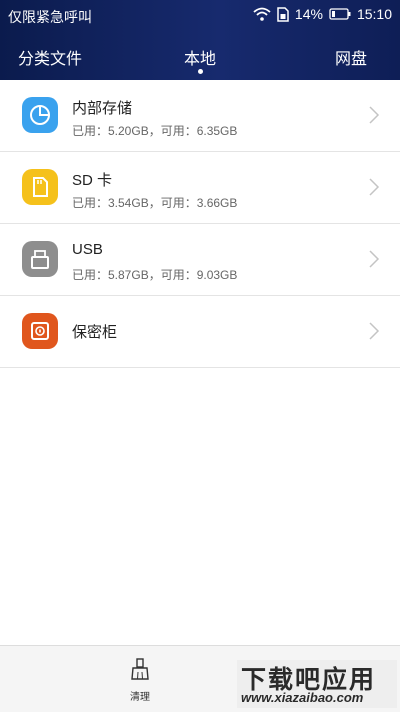 Image resolution: width=400 pixels, height=712 pixels. I want to click on battery-percent: 14%, so click(308, 14).